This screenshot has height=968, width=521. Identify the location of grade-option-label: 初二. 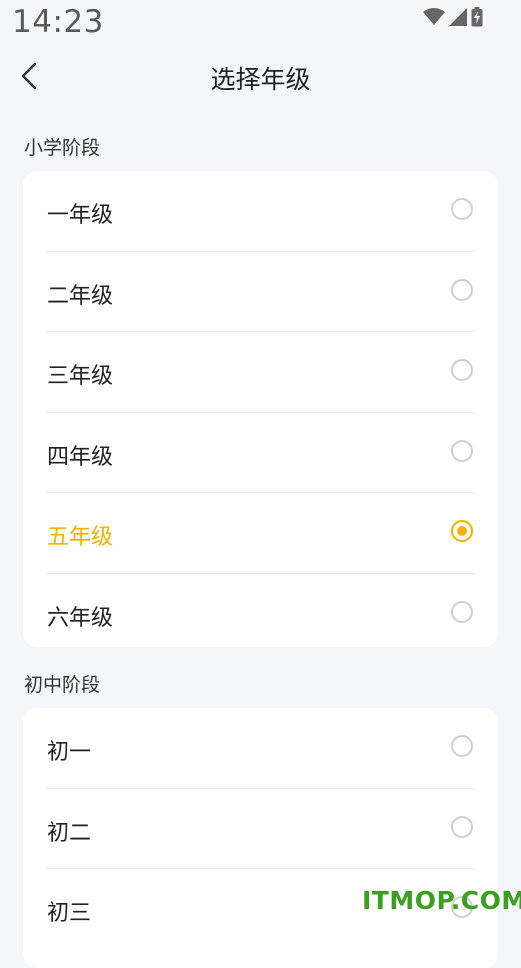
(69, 833).